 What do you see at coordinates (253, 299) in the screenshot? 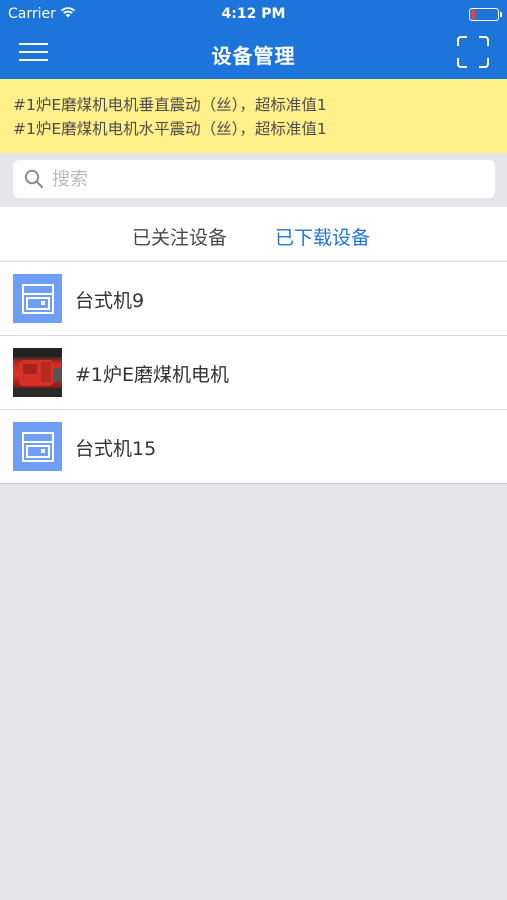
I see `device-list-item: 台式机9` at bounding box center [253, 299].